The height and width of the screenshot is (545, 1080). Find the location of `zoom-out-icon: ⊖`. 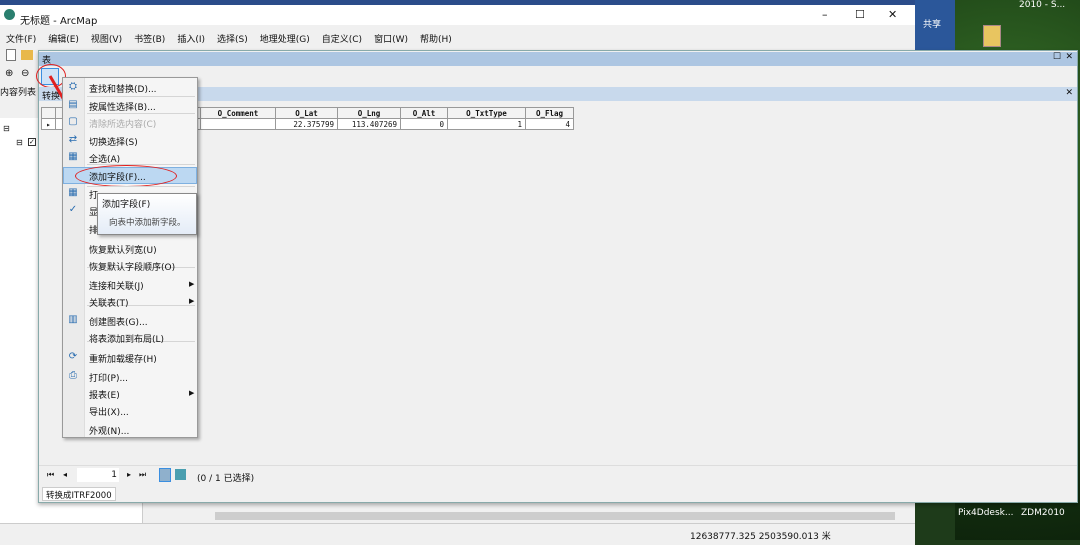

zoom-out-icon: ⊖ is located at coordinates (25, 73).